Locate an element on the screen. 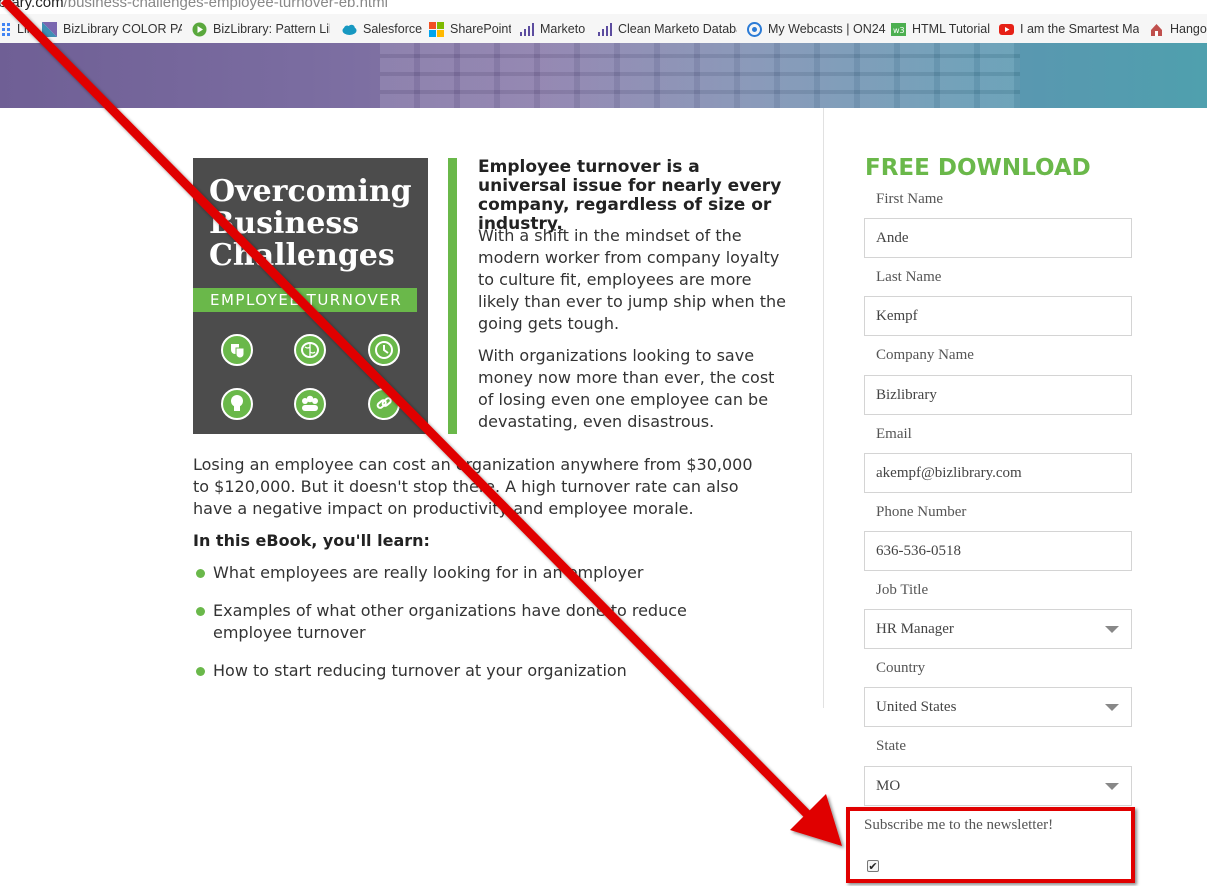 The image size is (1207, 886). phone-label: Phone Number is located at coordinates (921, 512).